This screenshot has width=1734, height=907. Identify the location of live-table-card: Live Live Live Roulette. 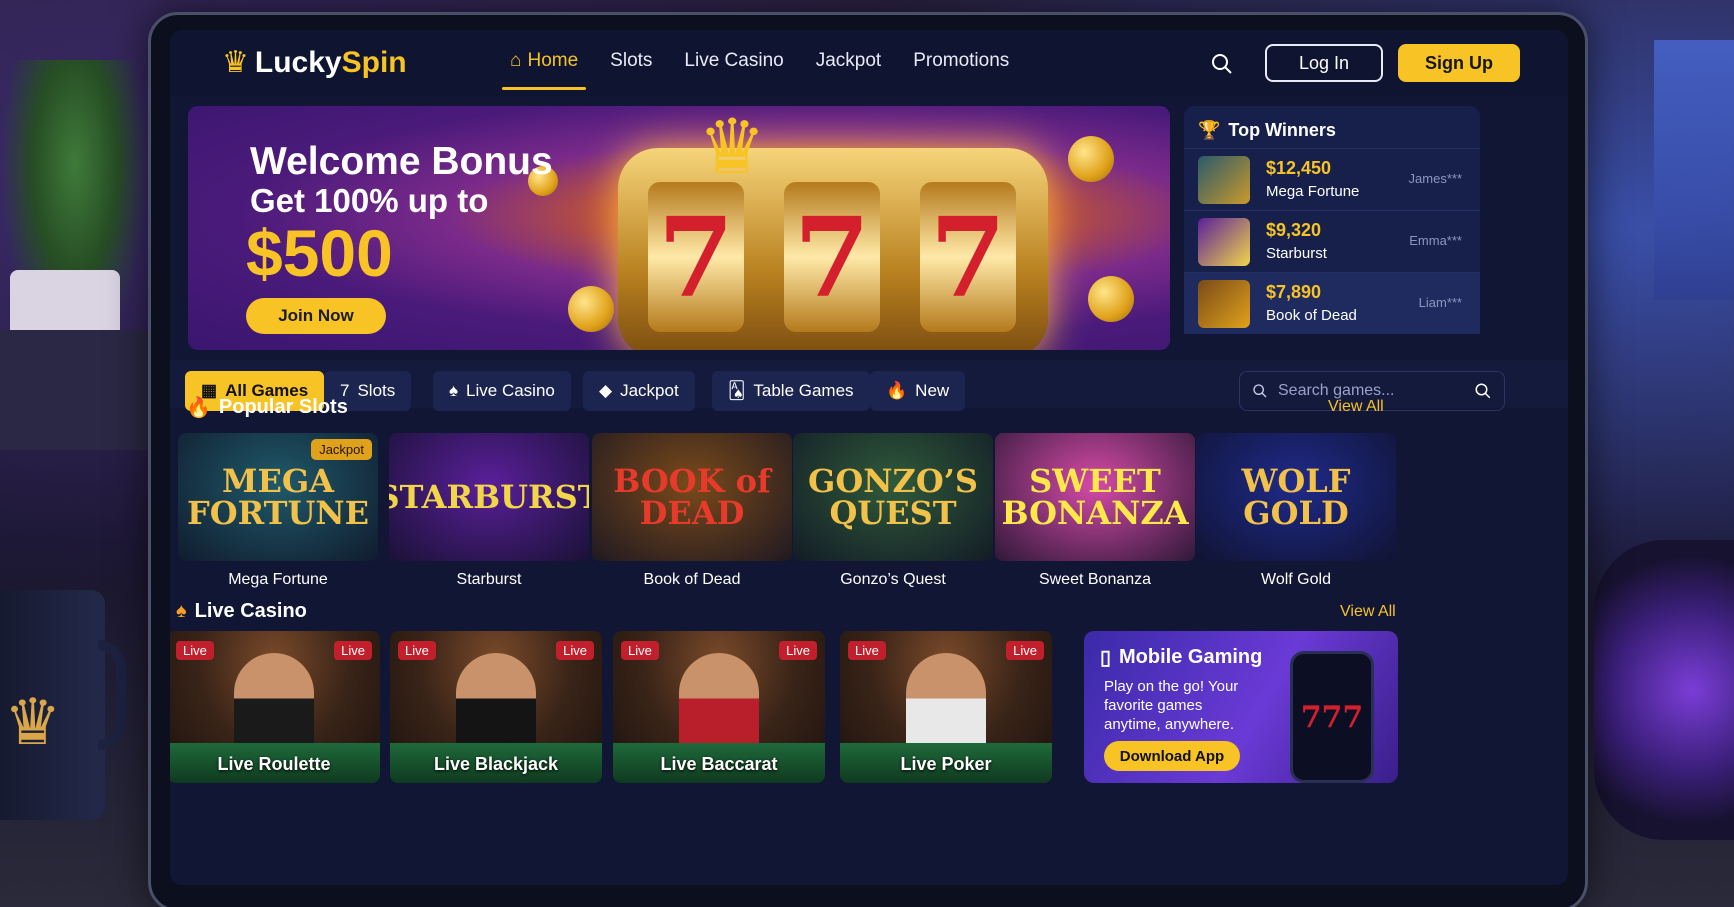
(275, 707).